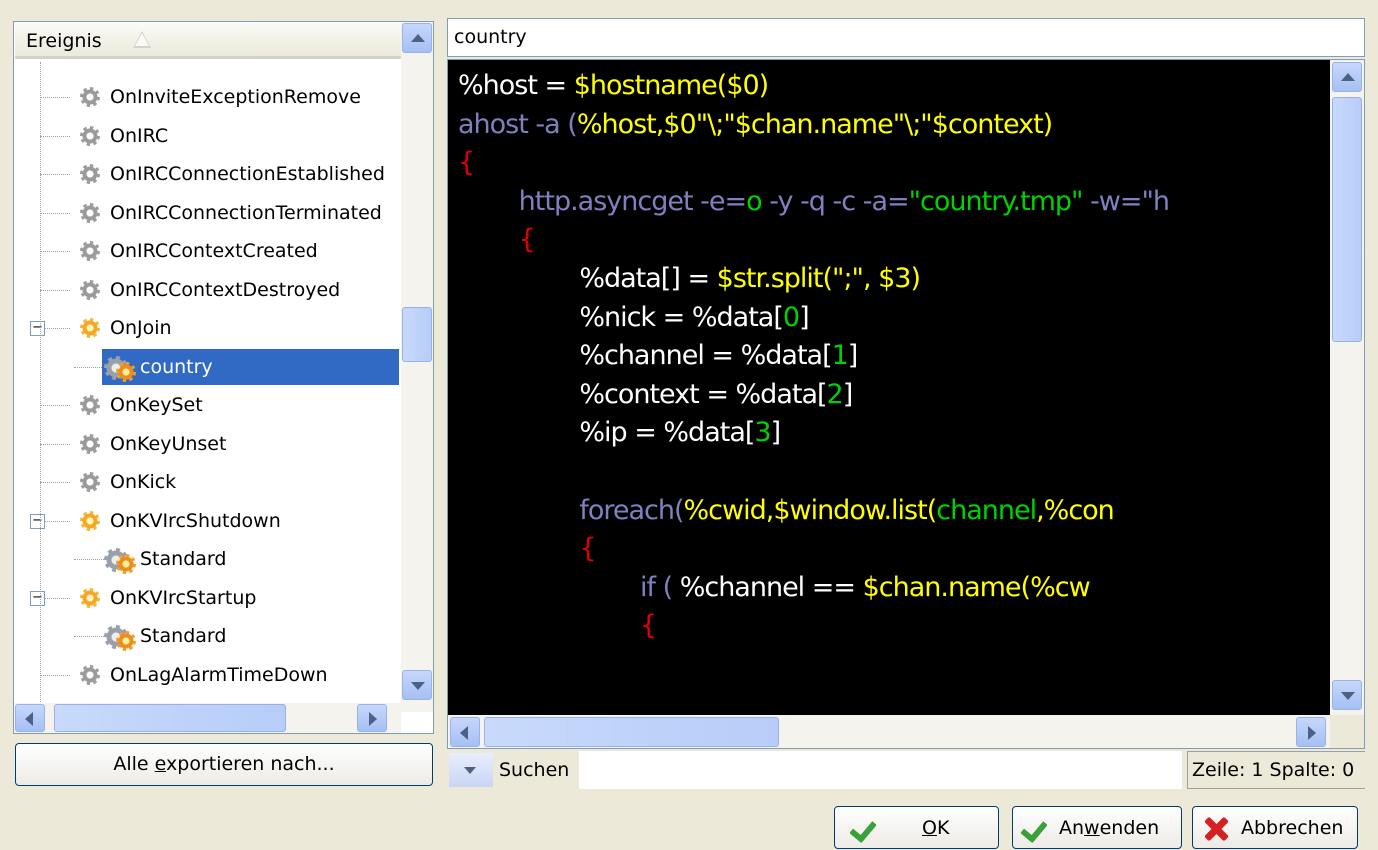 The image size is (1378, 850). I want to click on search-bar: Suchen Zeile: 1 Spalte: 0, so click(906, 770).